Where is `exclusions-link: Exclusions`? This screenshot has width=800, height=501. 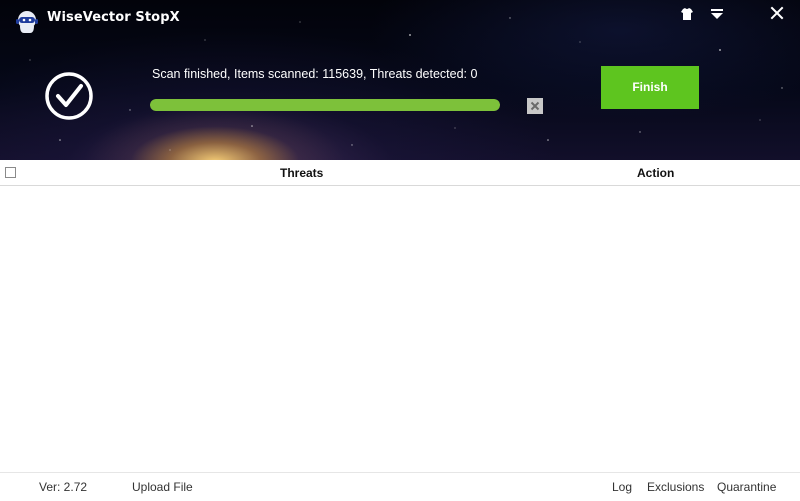 exclusions-link: Exclusions is located at coordinates (675, 487).